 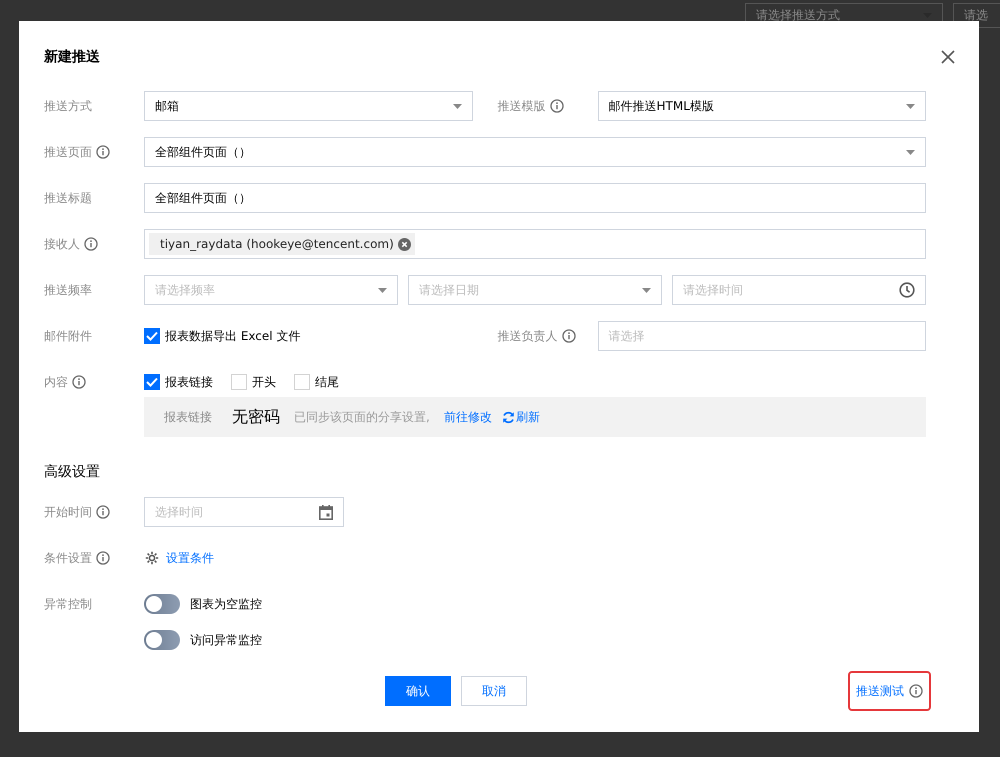 What do you see at coordinates (62, 244) in the screenshot?
I see `field-label: 接收人` at bounding box center [62, 244].